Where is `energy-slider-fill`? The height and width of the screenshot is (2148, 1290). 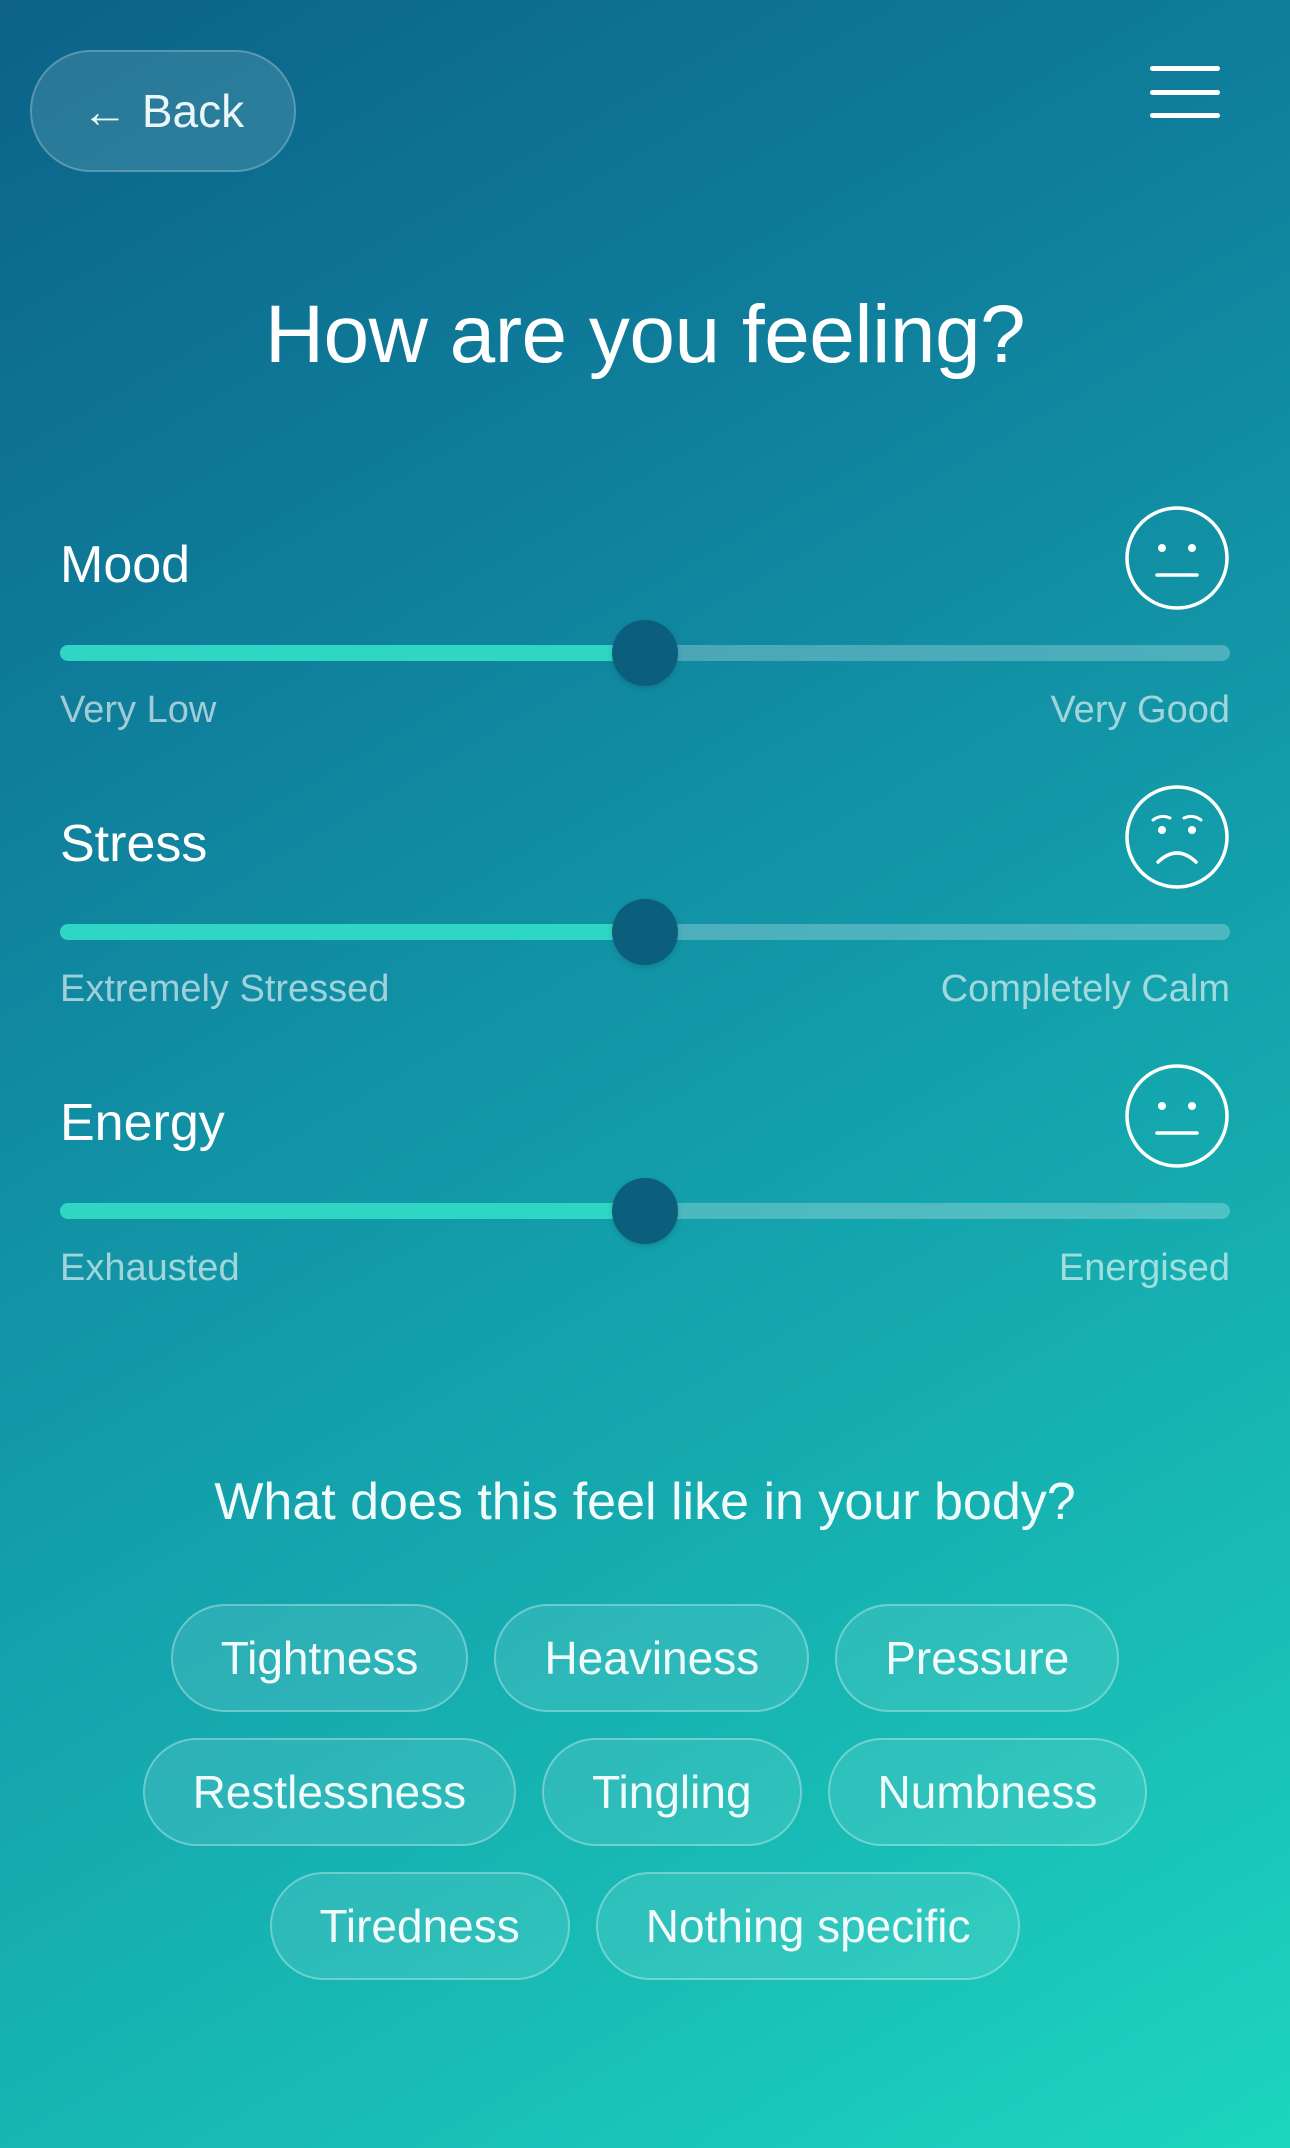
energy-slider-fill is located at coordinates (352, 1211).